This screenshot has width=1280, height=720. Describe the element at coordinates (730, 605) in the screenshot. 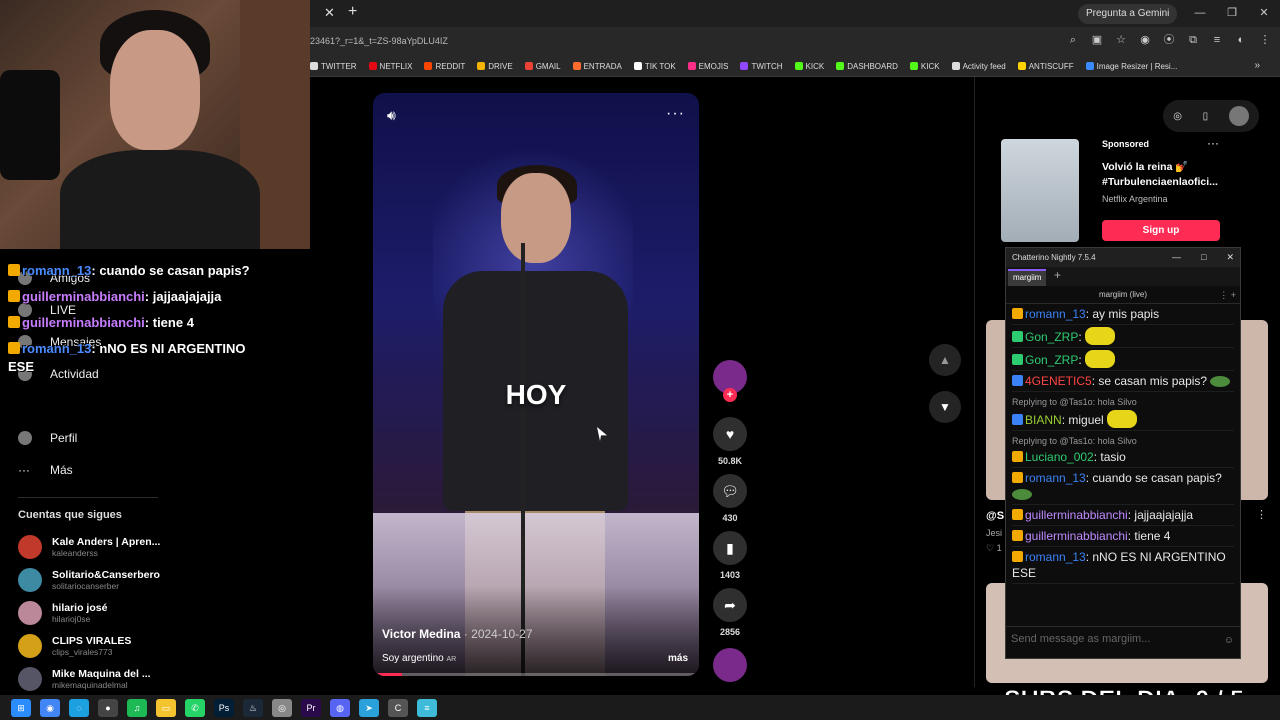

I see `share-icon: ➦` at that location.